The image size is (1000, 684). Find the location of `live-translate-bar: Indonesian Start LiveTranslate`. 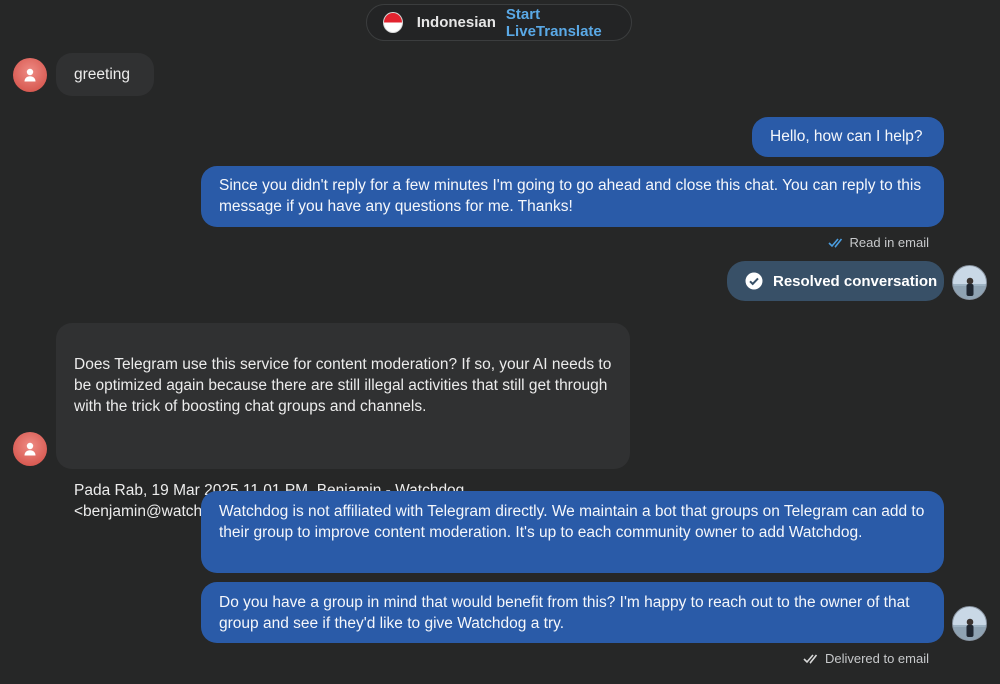

live-translate-bar: Indonesian Start LiveTranslate is located at coordinates (499, 22).